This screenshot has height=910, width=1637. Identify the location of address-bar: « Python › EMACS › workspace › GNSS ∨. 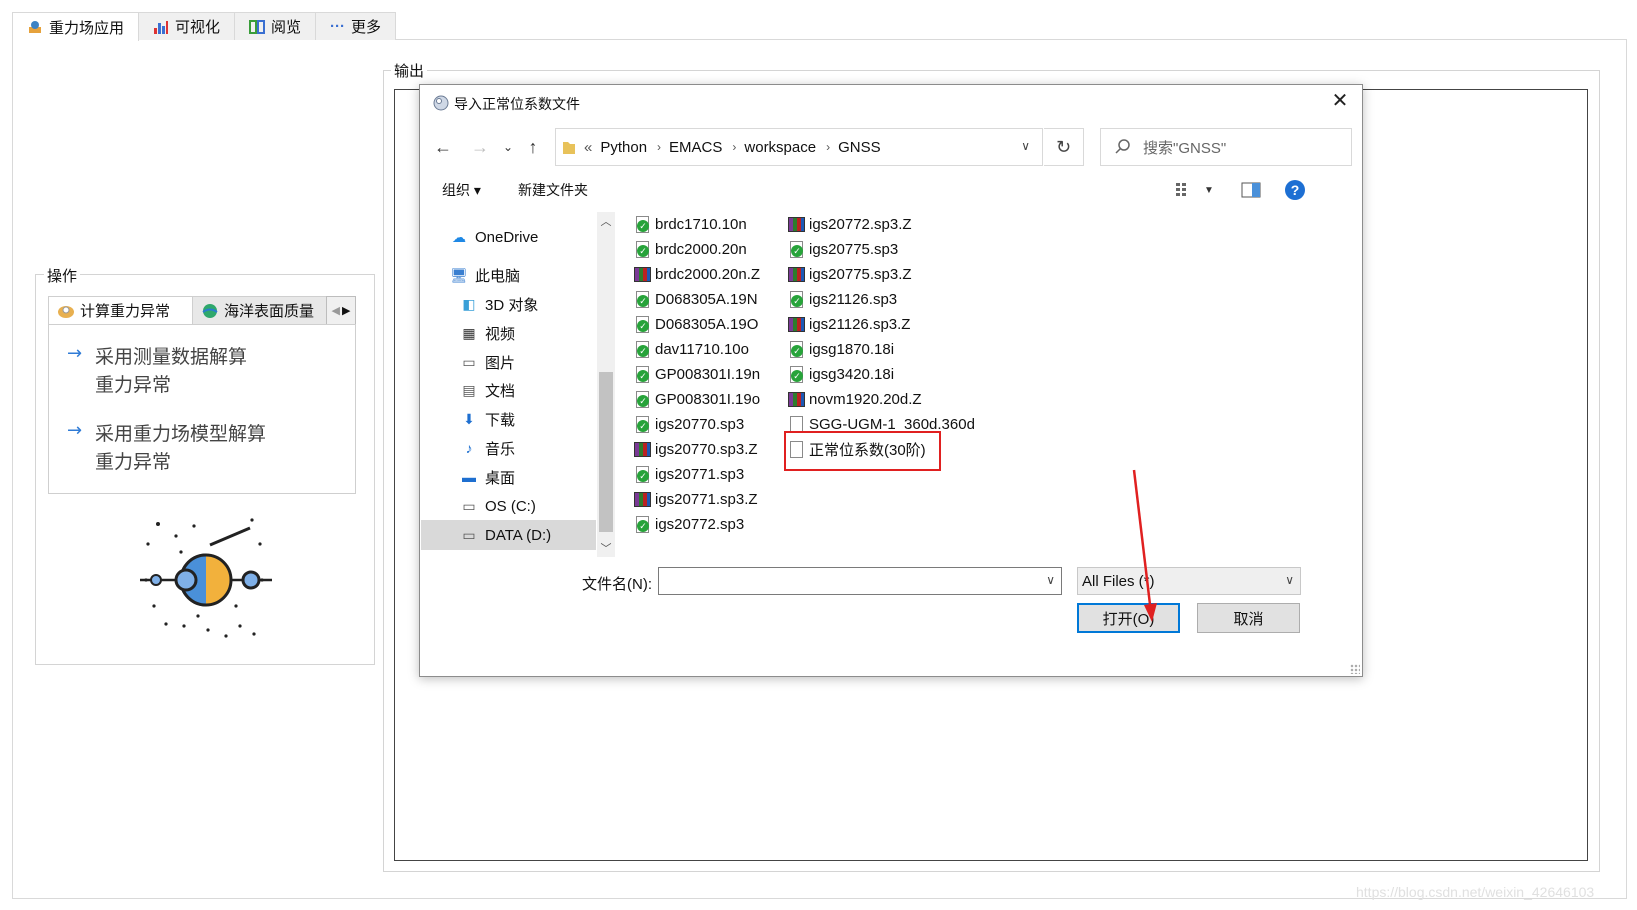
(799, 147).